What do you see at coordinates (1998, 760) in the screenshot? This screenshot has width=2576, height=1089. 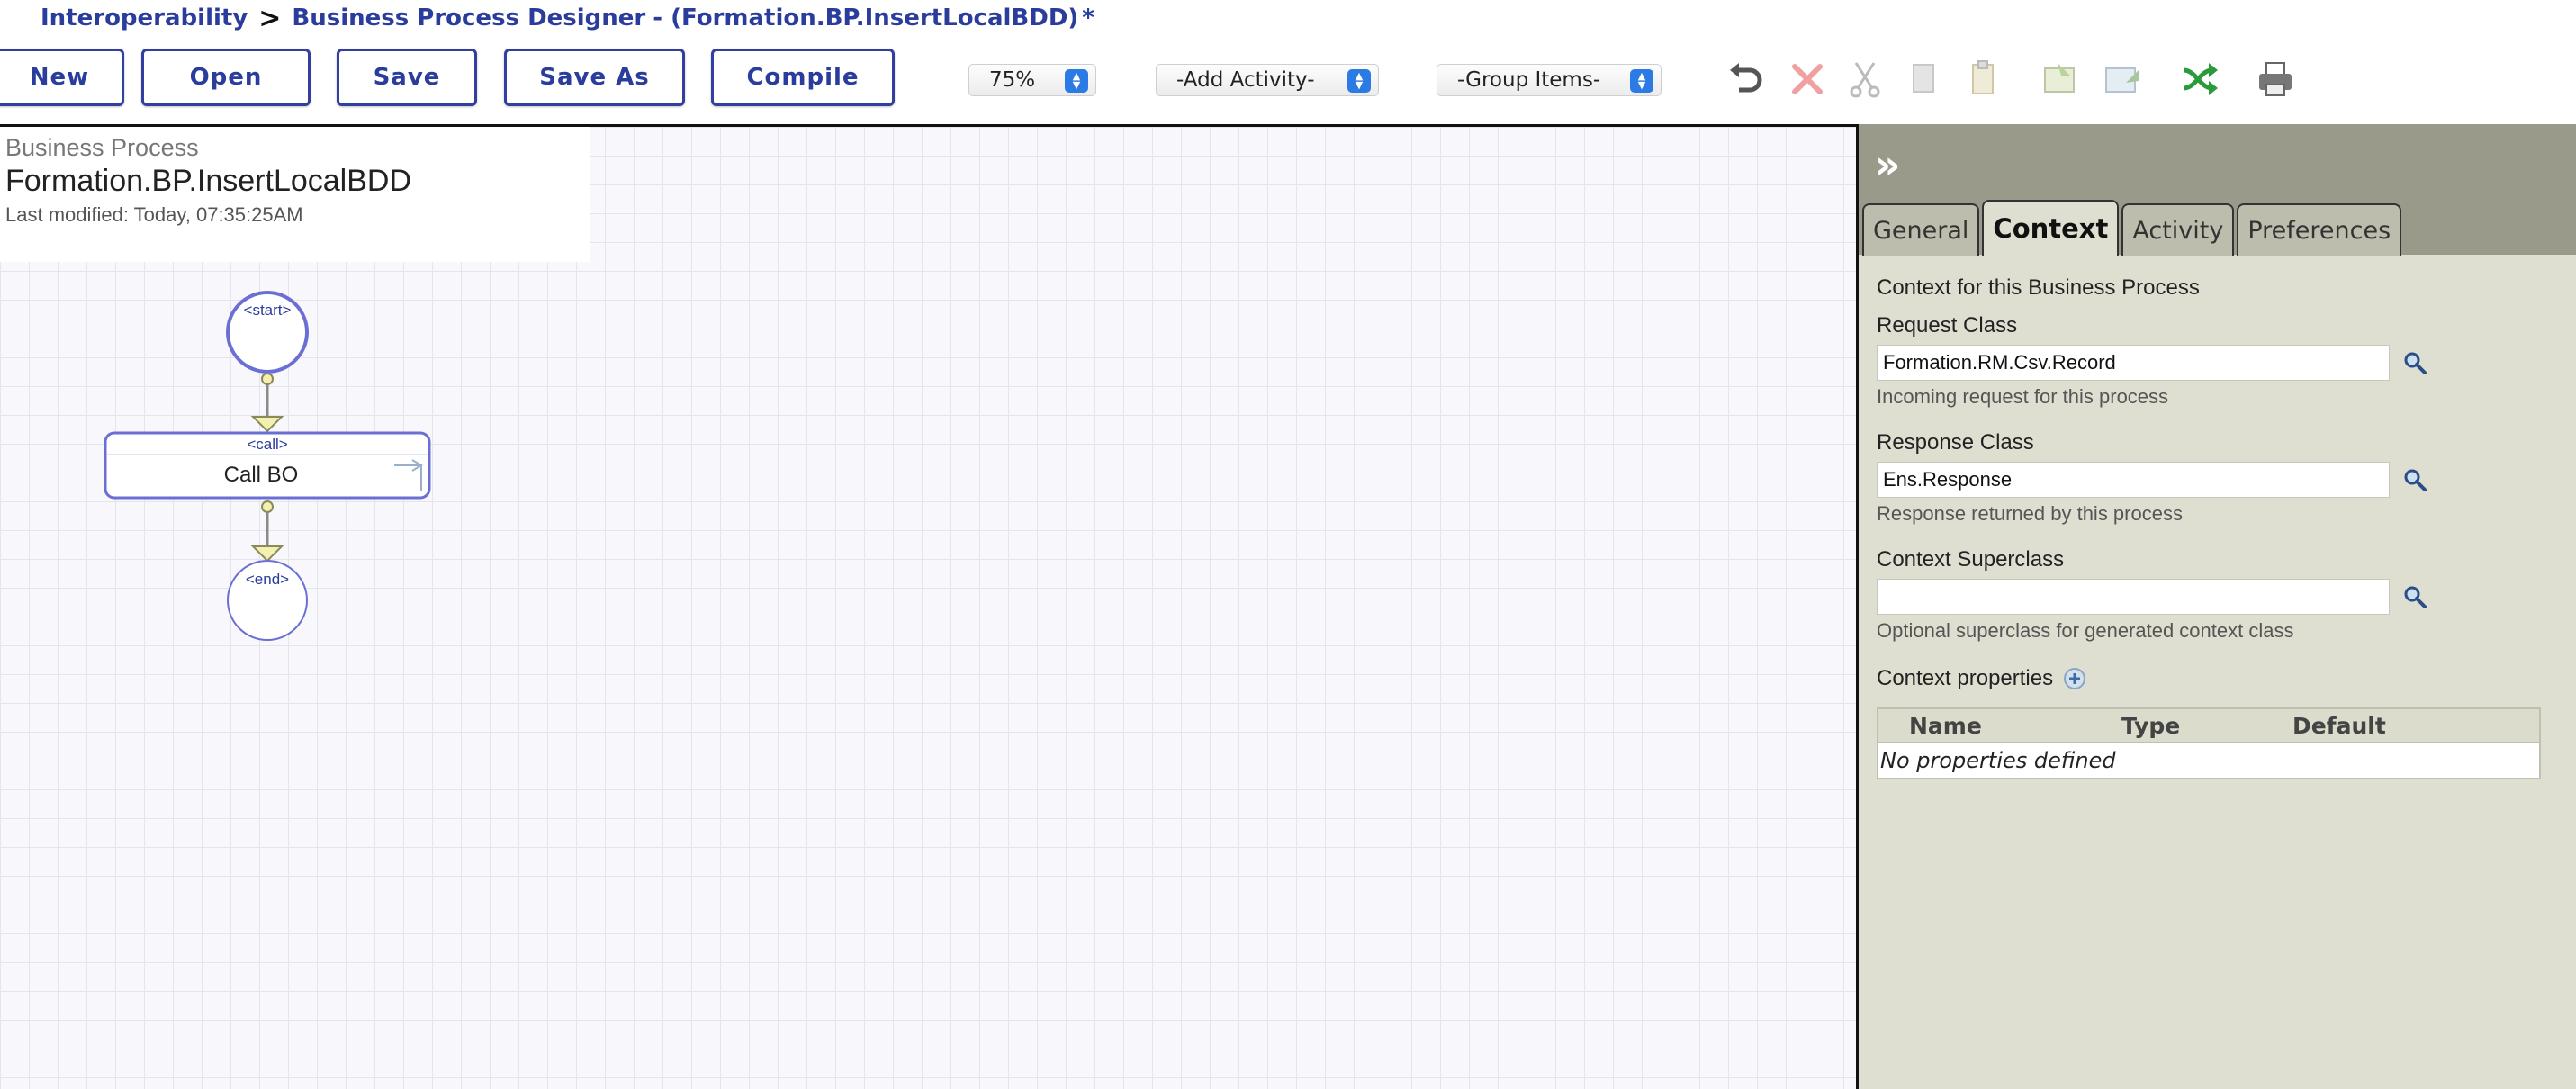 I see `empty-message: No properties defined` at bounding box center [1998, 760].